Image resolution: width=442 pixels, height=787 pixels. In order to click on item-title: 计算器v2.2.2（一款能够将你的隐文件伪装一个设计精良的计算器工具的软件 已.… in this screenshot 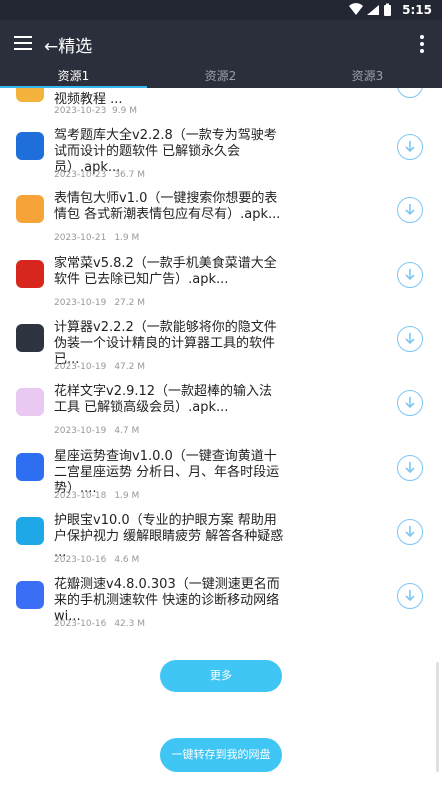, I will do `click(165, 343)`.